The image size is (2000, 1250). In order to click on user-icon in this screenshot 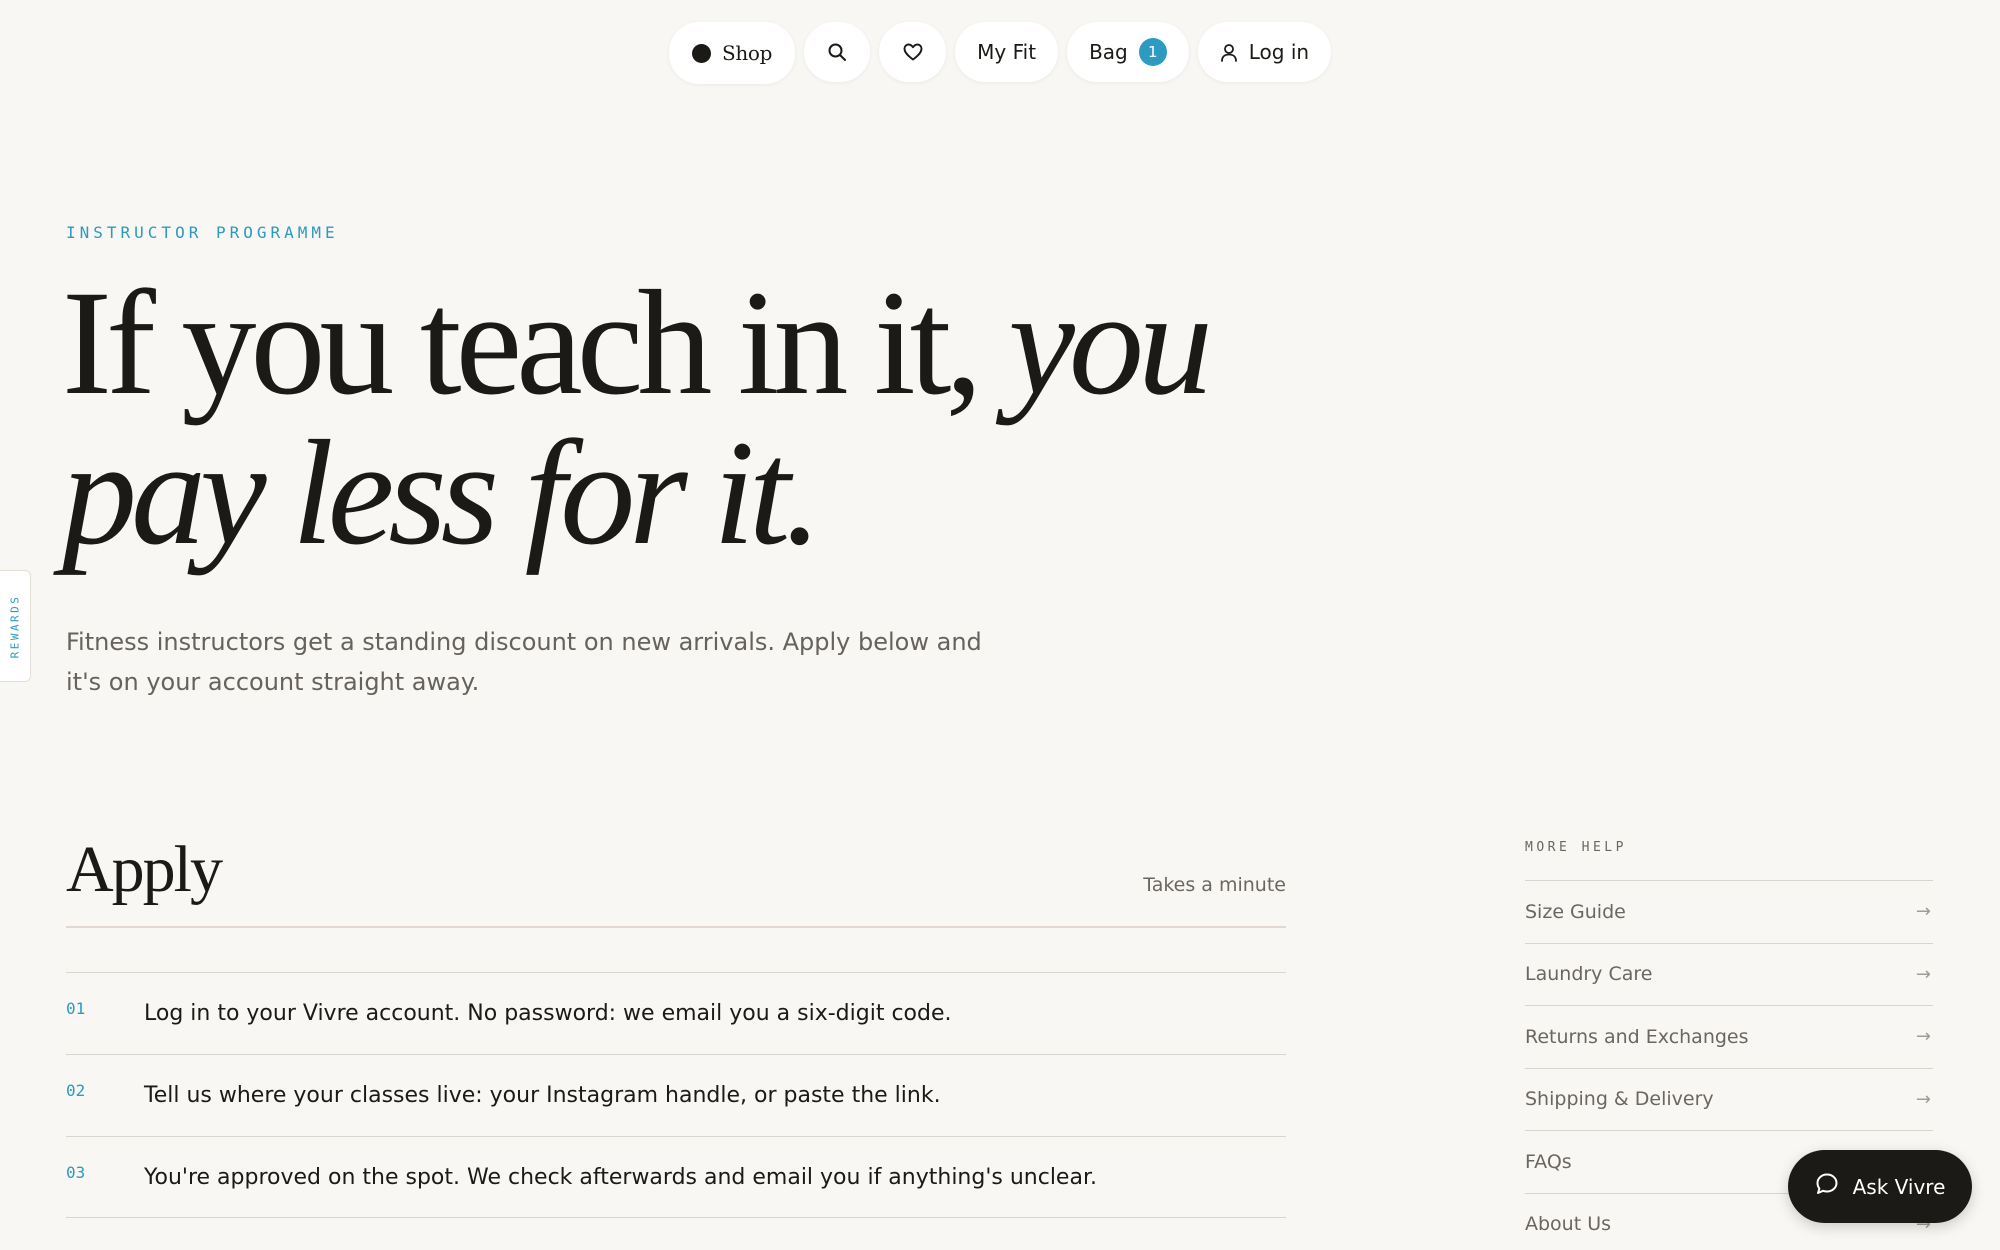, I will do `click(1229, 52)`.